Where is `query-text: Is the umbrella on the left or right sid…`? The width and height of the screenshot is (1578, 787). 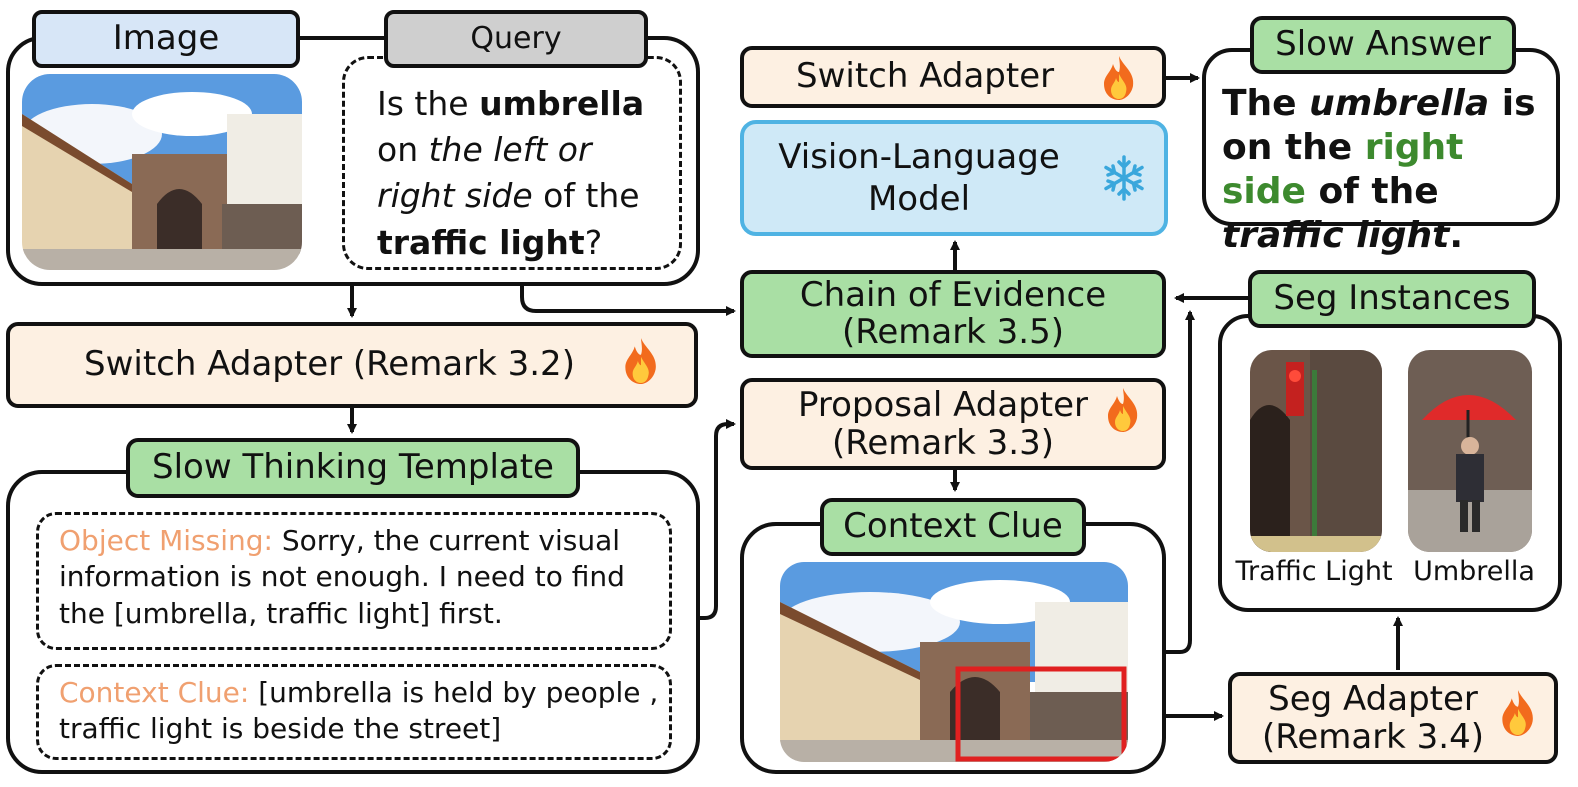 query-text: Is the umbrella on the left or right sid… is located at coordinates (511, 173).